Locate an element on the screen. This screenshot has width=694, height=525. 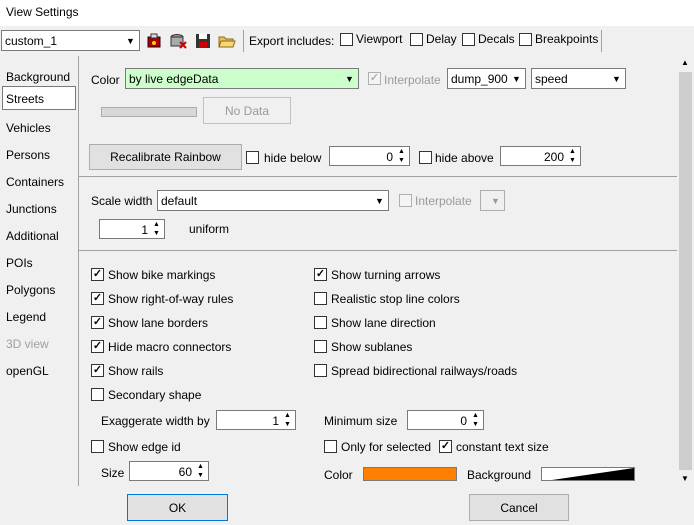
show-lane-direction-label: Show lane direction is located at coordinates (383, 323).